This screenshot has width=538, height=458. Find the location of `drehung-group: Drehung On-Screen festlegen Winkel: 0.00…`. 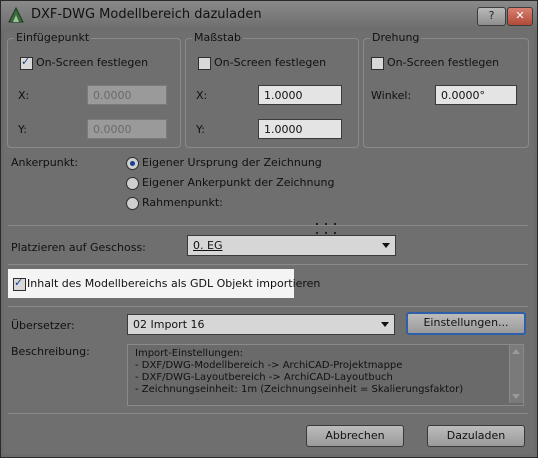

drehung-group: Drehung On-Screen festlegen Winkel: 0.00… is located at coordinates (446, 89).